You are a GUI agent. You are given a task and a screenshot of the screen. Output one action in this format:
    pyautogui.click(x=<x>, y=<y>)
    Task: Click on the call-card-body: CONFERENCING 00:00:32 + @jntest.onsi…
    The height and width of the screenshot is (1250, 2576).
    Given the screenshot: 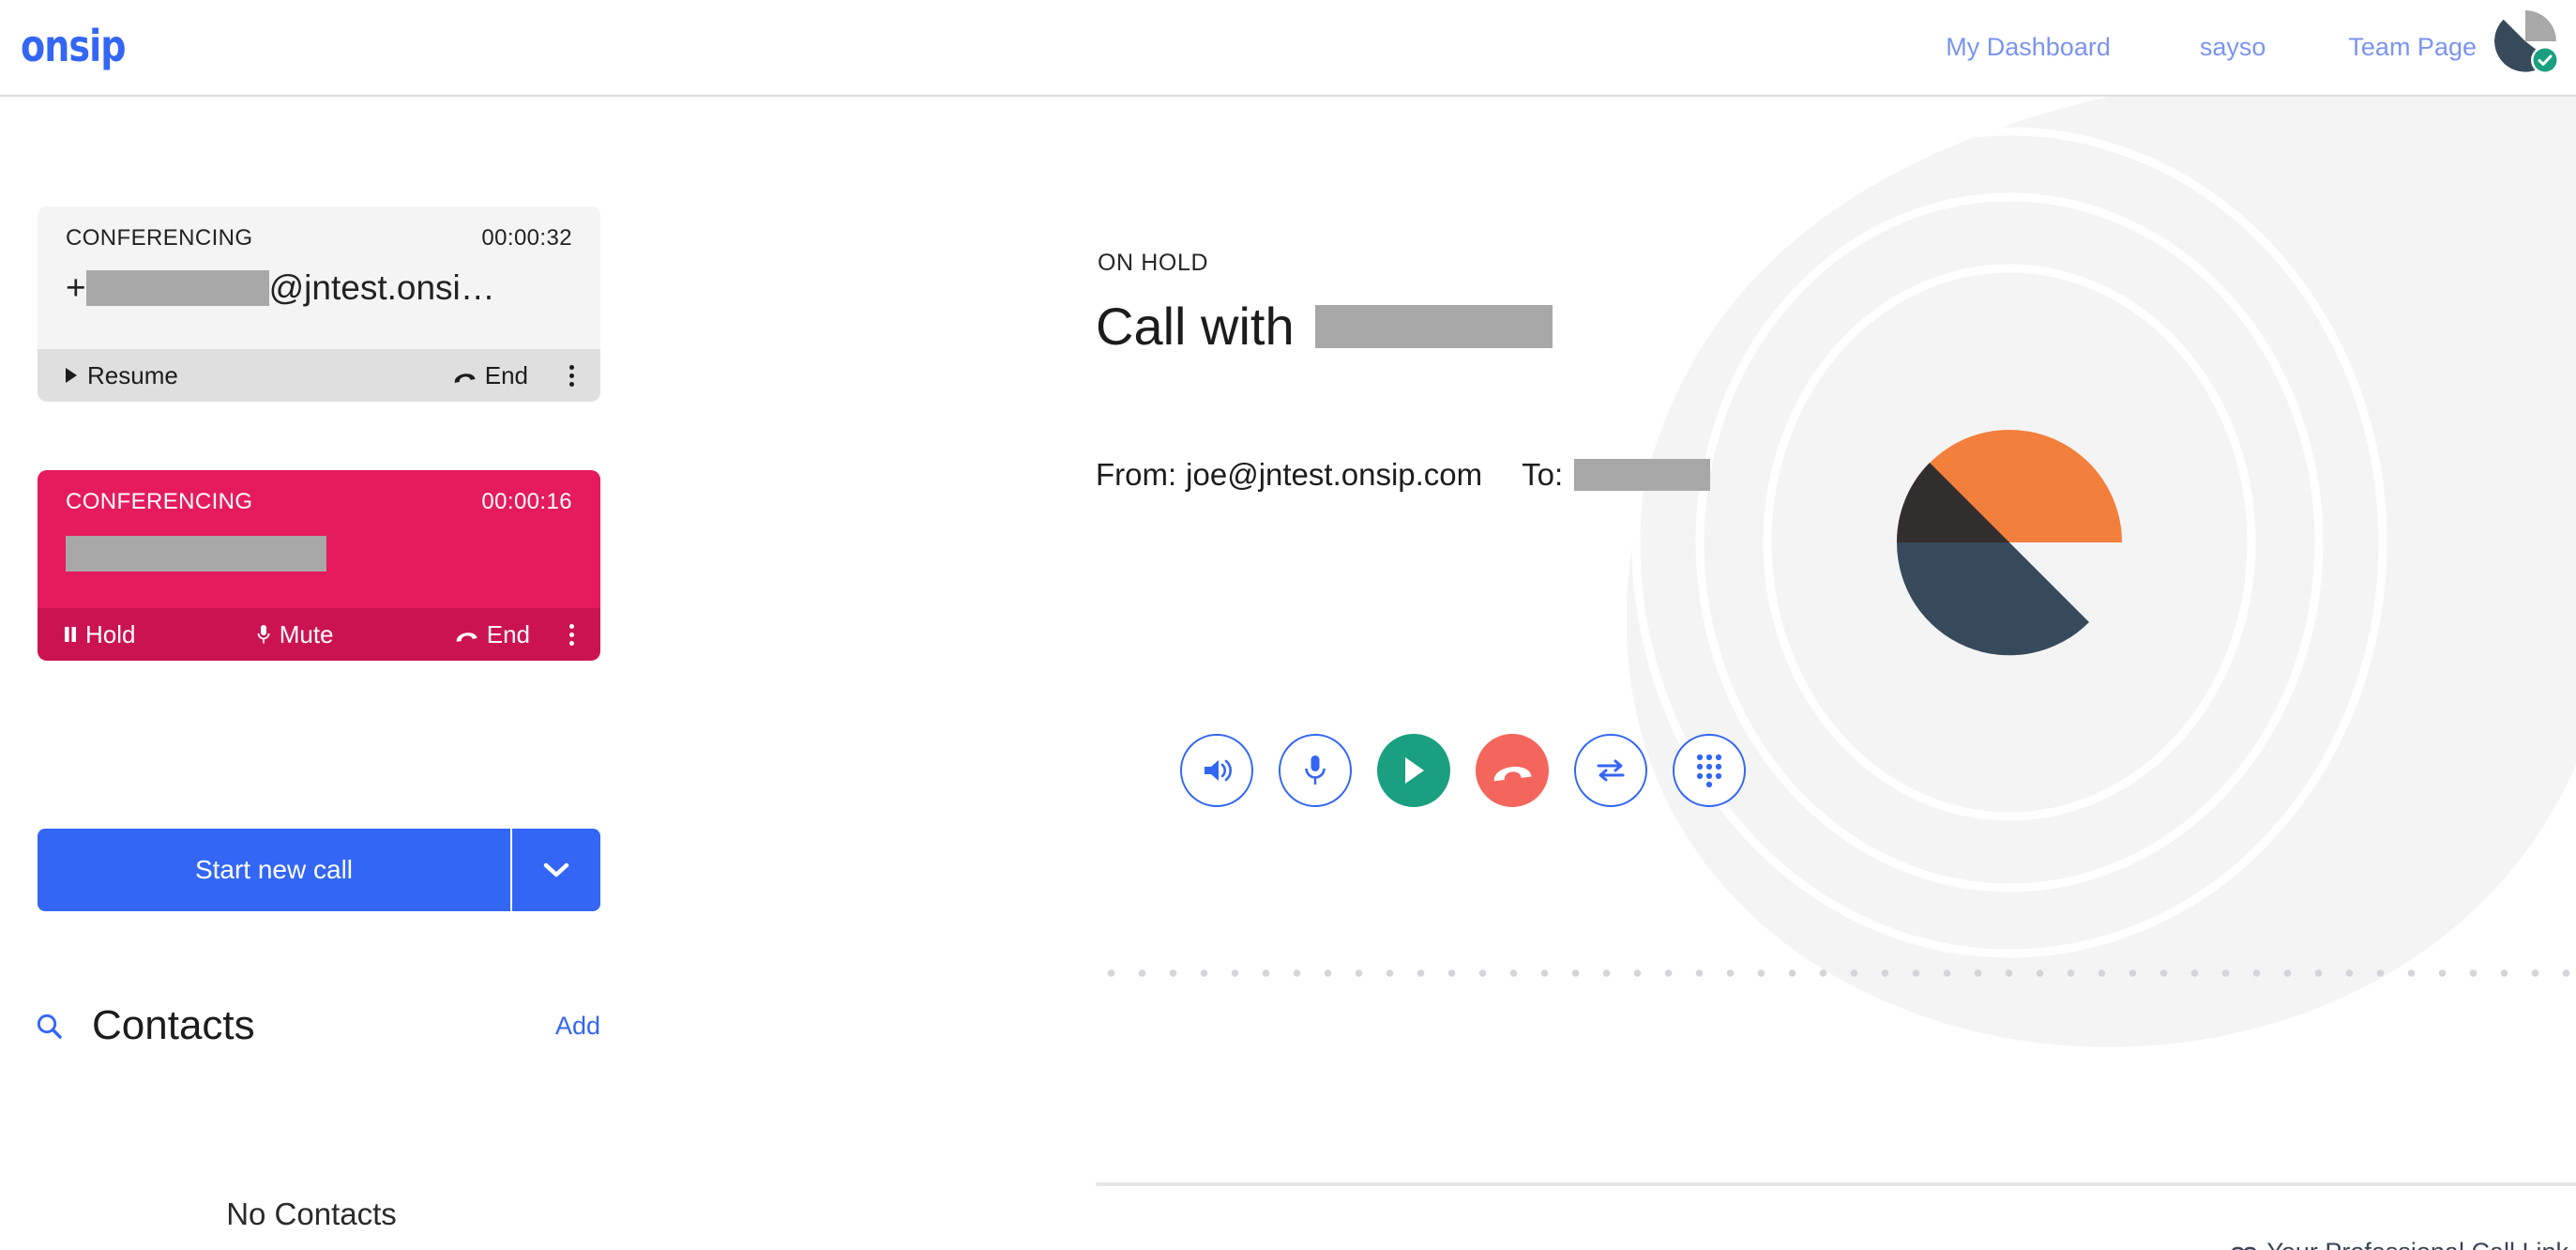 What is the action you would take?
    pyautogui.click(x=319, y=277)
    